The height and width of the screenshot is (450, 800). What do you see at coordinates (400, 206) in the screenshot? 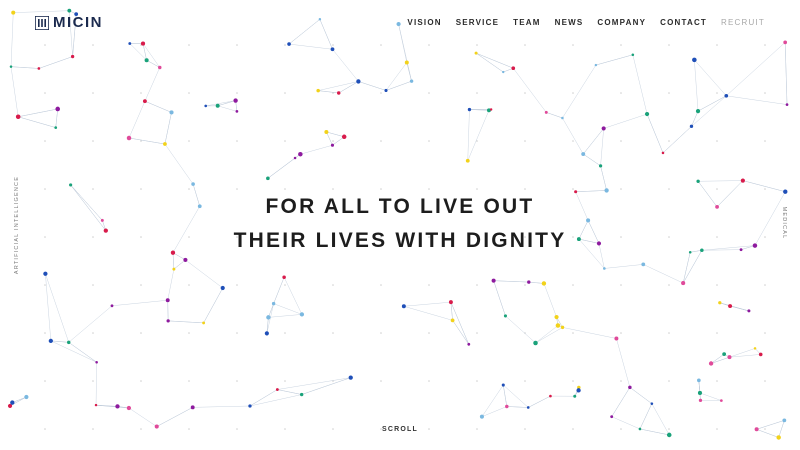
I see `hero-line-1: FOR ALL TO LIVE OUT` at bounding box center [400, 206].